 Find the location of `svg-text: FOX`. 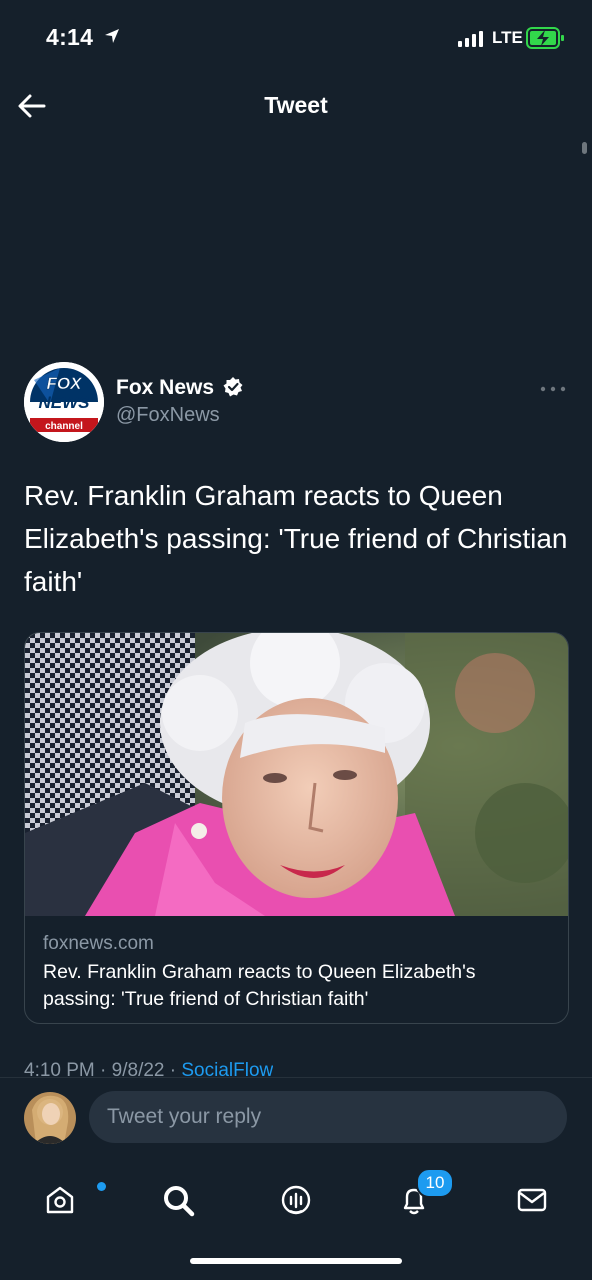

svg-text: FOX is located at coordinates (65, 383).